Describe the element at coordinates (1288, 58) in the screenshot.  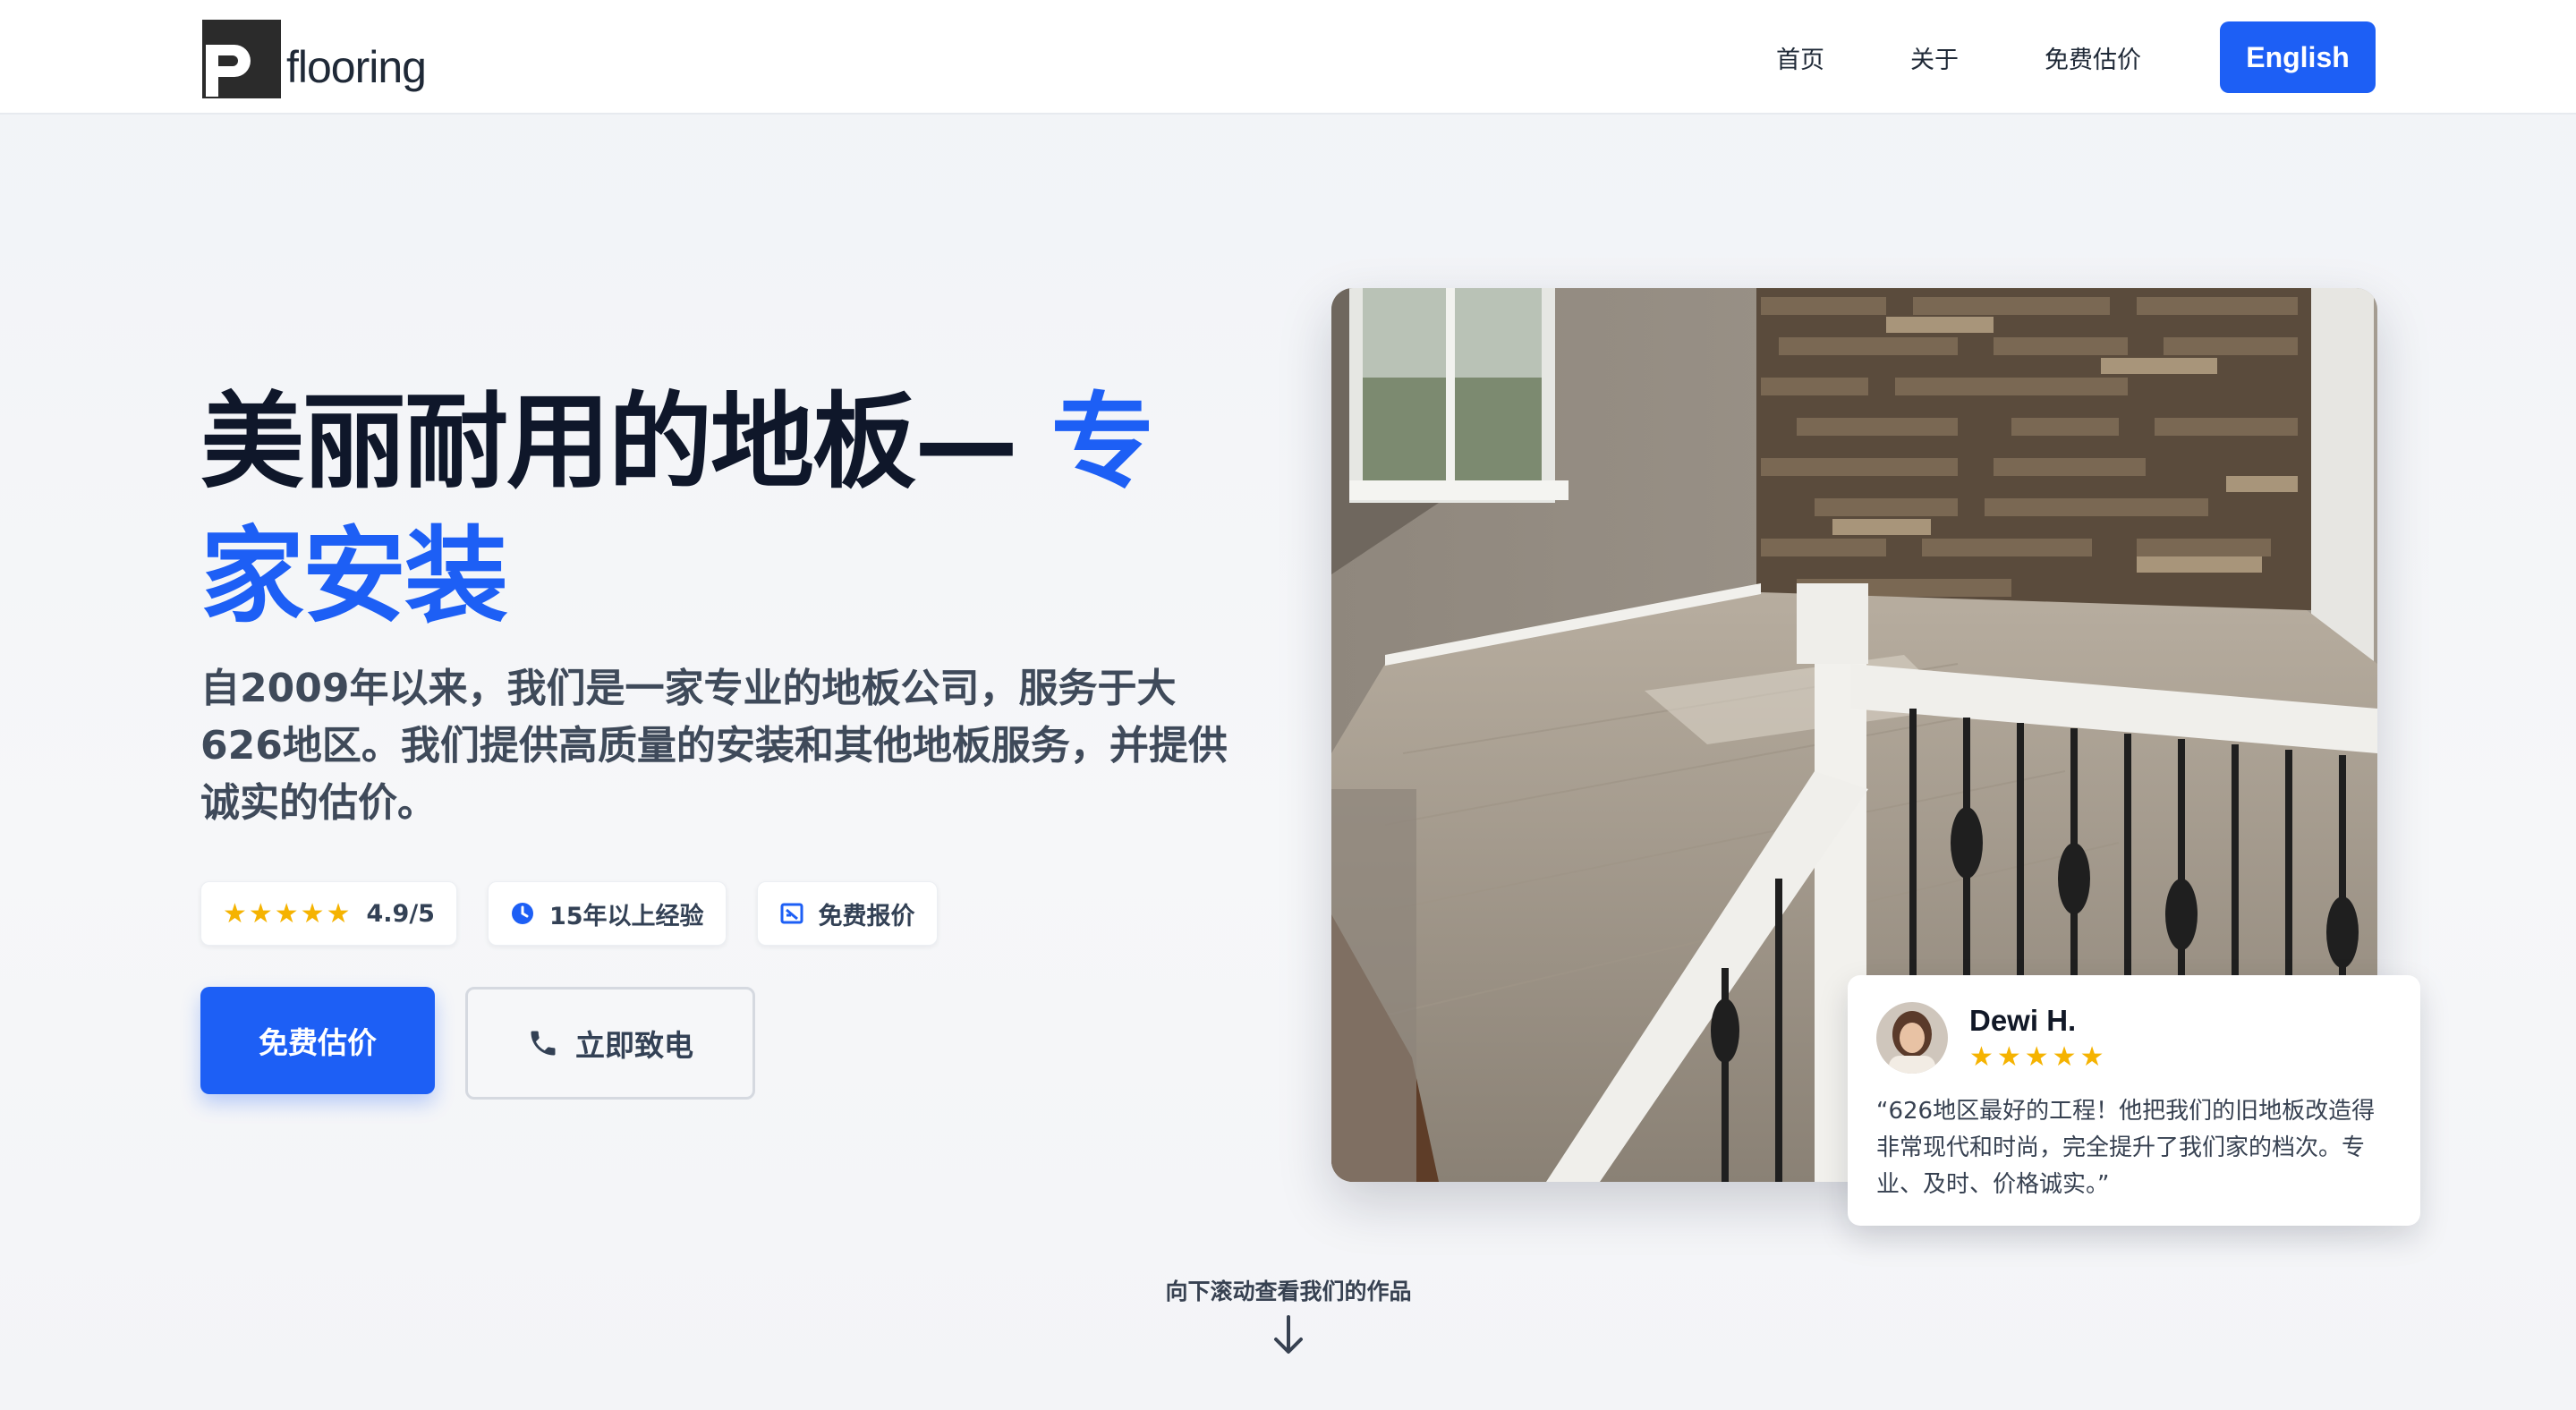
I see `navbar: flooring 首页 关于 免费估价 English` at that location.